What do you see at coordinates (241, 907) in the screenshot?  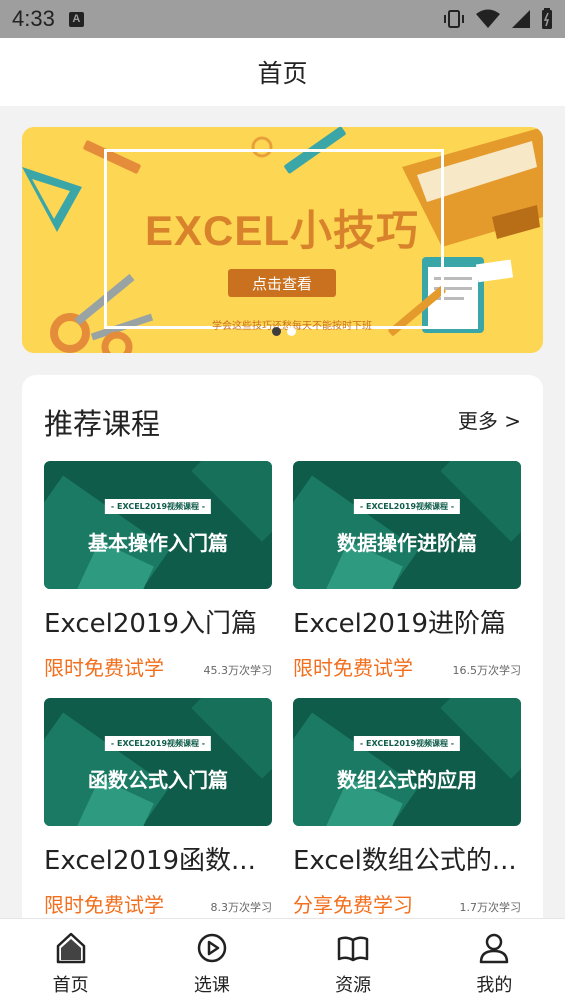 I see `course-count: 8.3万次学习` at bounding box center [241, 907].